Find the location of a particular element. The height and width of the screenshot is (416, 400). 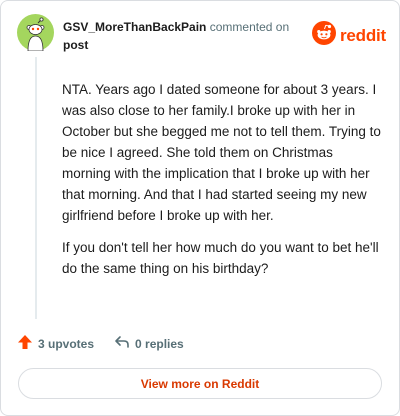

reddit-logo: reddit is located at coordinates (349, 35).